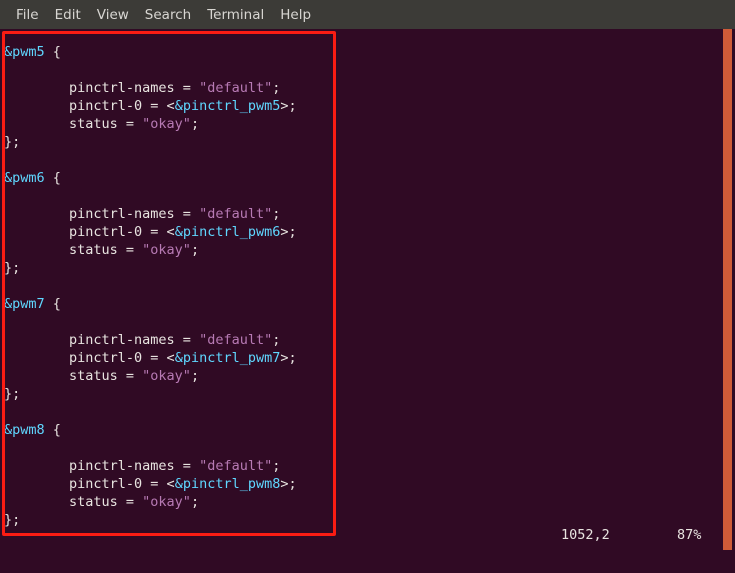 Image resolution: width=735 pixels, height=573 pixels. What do you see at coordinates (24, 430) in the screenshot?
I see `code-token-node: &pwm8` at bounding box center [24, 430].